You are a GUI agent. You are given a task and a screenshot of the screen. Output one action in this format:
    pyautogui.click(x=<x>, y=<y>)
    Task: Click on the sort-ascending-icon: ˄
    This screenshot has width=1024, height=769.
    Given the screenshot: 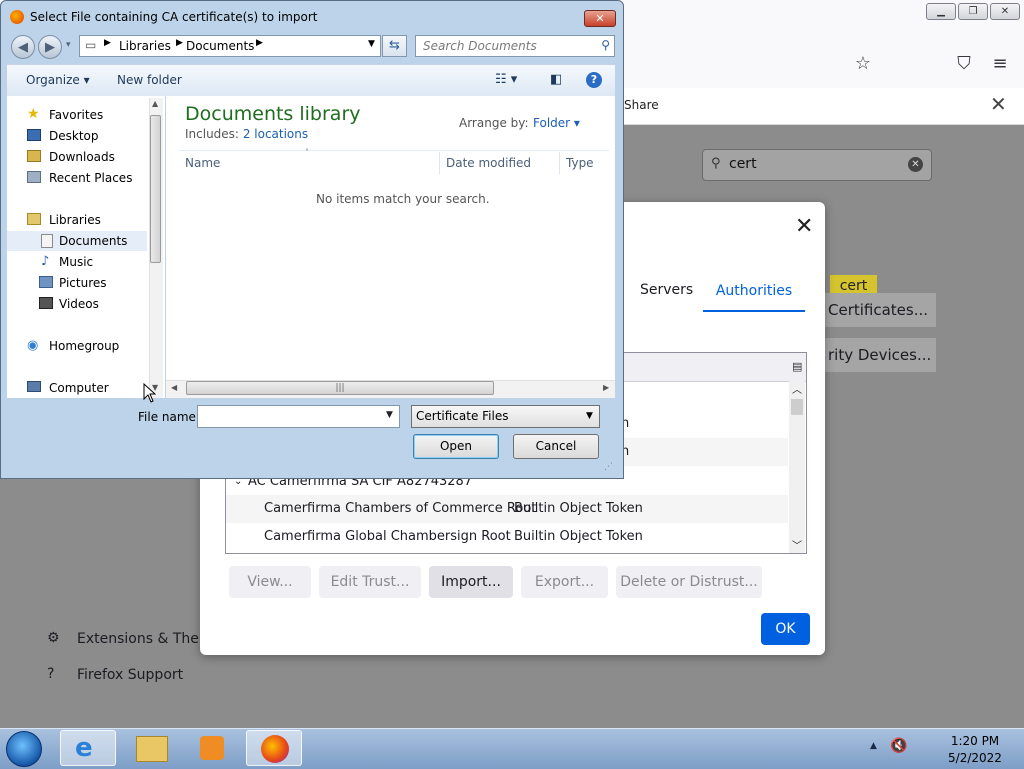 What is the action you would take?
    pyautogui.click(x=307, y=152)
    